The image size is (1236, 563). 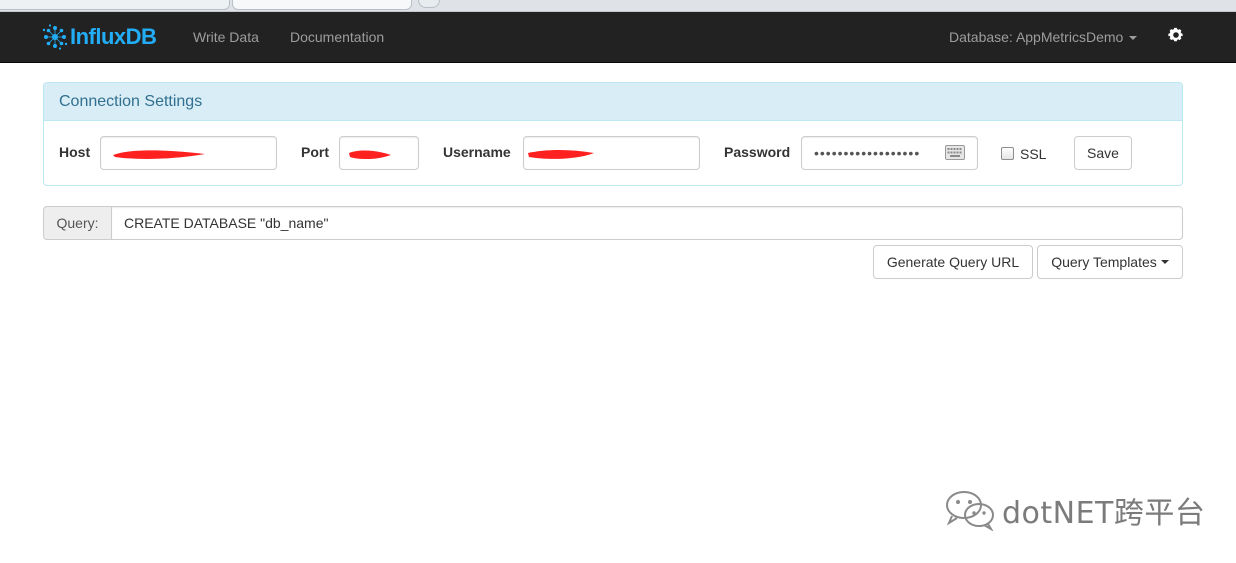 I want to click on brand-logo: InfluxDB, so click(x=99, y=37).